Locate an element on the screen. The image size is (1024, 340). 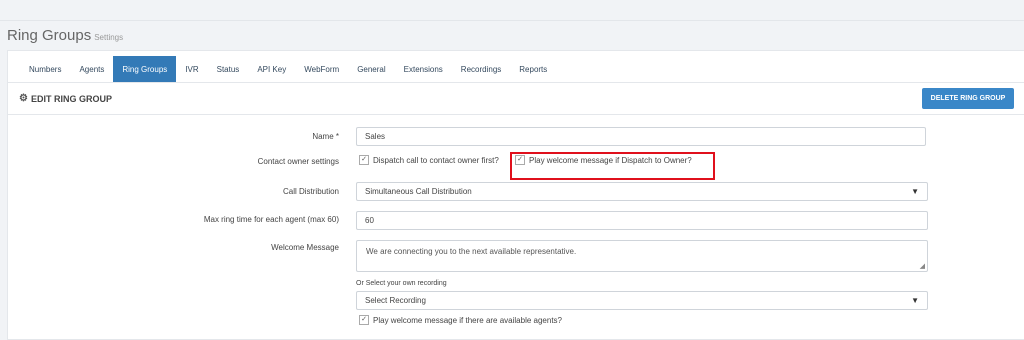
tab-ring-groups: Ring Groups is located at coordinates (145, 69).